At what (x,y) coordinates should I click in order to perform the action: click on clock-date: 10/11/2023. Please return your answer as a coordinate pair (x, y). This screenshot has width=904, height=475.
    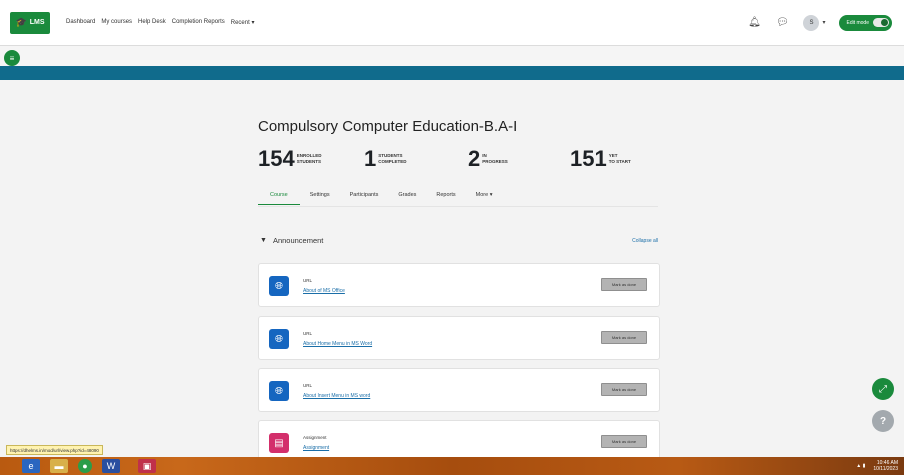
    Looking at the image, I should click on (885, 469).